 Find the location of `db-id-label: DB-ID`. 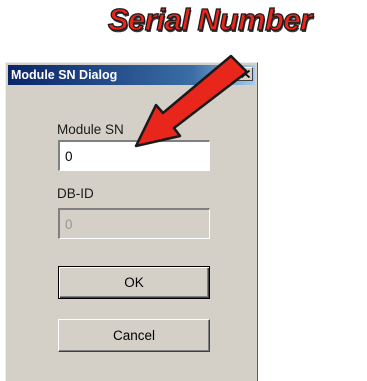

db-id-label: DB-ID is located at coordinates (75, 193).